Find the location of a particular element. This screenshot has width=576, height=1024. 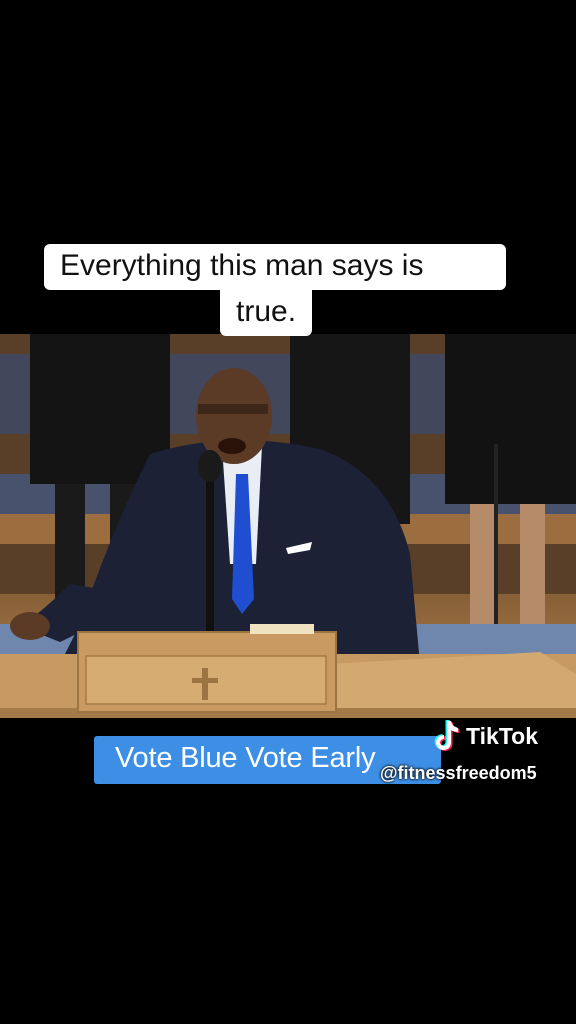

caption-line-2: true. is located at coordinates (266, 313).